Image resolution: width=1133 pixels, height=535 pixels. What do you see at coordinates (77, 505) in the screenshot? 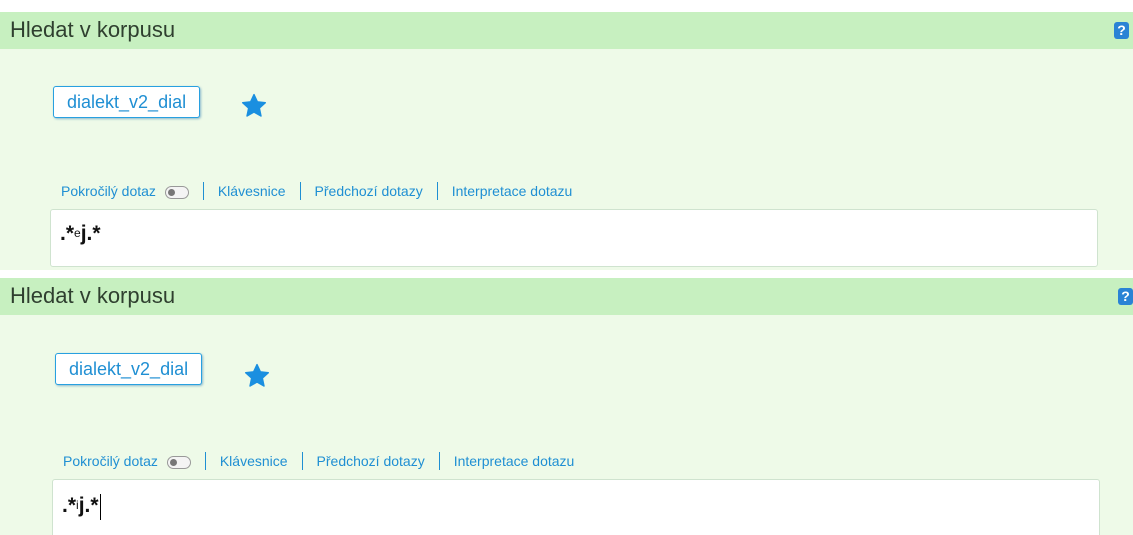
I see `query-part-small: i` at bounding box center [77, 505].